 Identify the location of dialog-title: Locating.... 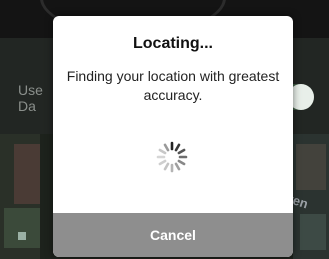
(173, 43).